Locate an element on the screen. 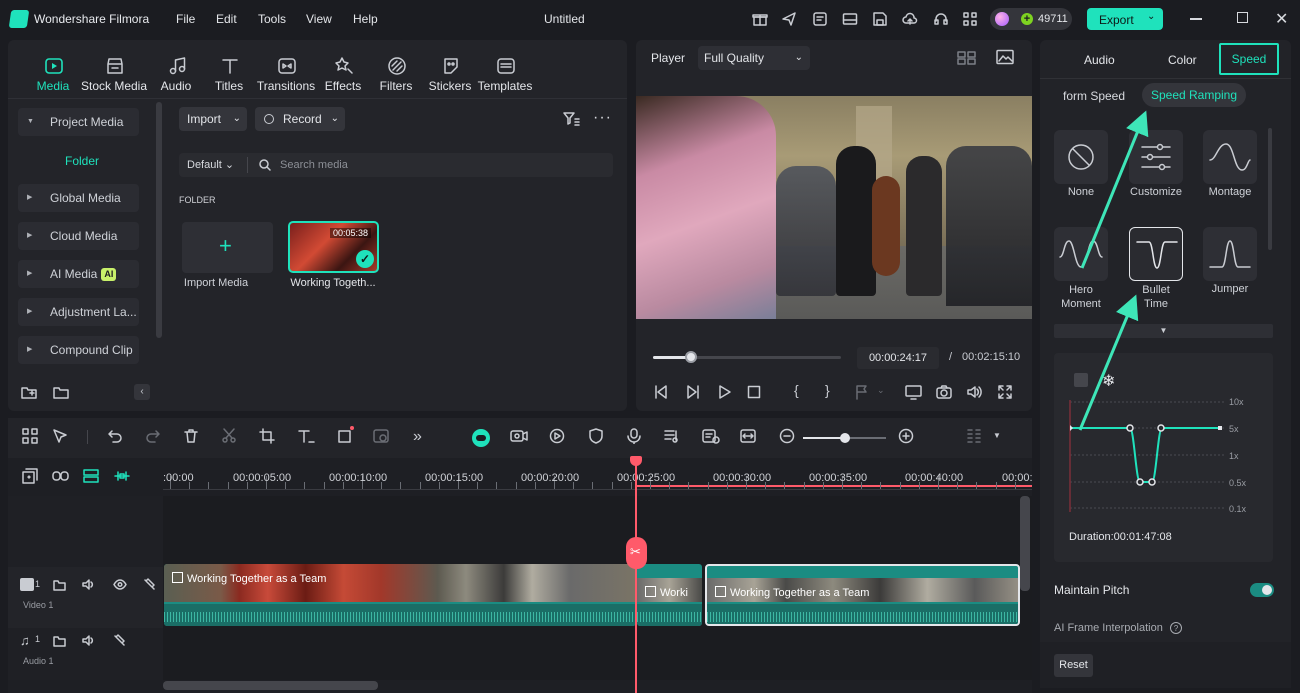  playback-progress-track is located at coordinates (747, 357).